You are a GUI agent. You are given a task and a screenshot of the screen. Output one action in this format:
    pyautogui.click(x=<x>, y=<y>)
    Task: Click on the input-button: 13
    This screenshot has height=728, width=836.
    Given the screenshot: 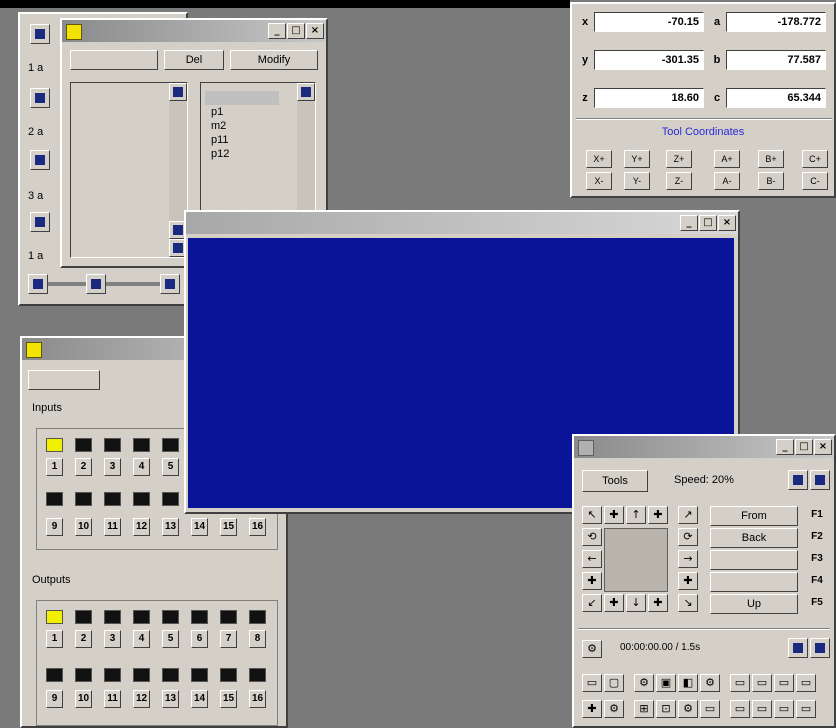 What is the action you would take?
    pyautogui.click(x=170, y=527)
    